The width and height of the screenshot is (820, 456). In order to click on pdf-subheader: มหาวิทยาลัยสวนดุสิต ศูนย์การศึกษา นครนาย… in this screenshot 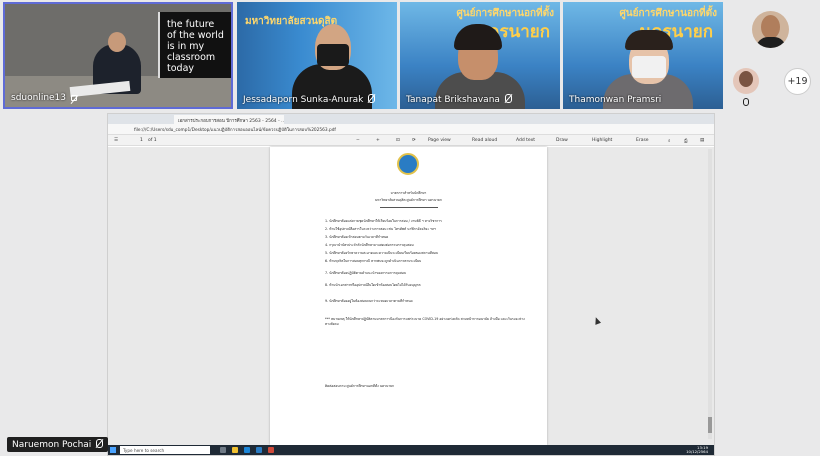, I will do `click(408, 200)`.